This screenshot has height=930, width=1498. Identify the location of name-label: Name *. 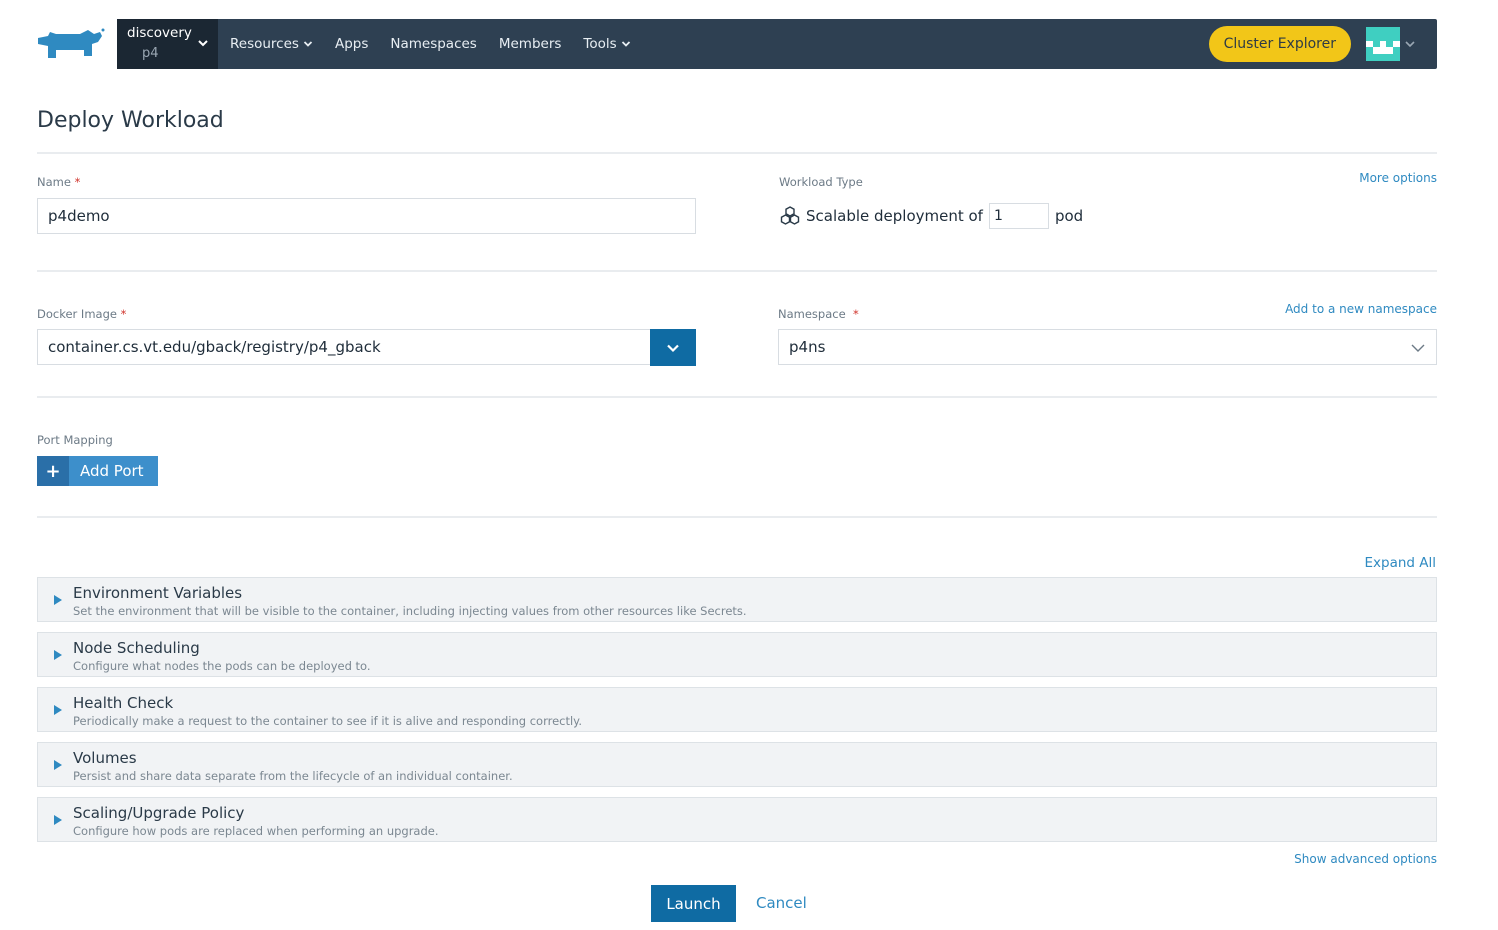
(58, 182).